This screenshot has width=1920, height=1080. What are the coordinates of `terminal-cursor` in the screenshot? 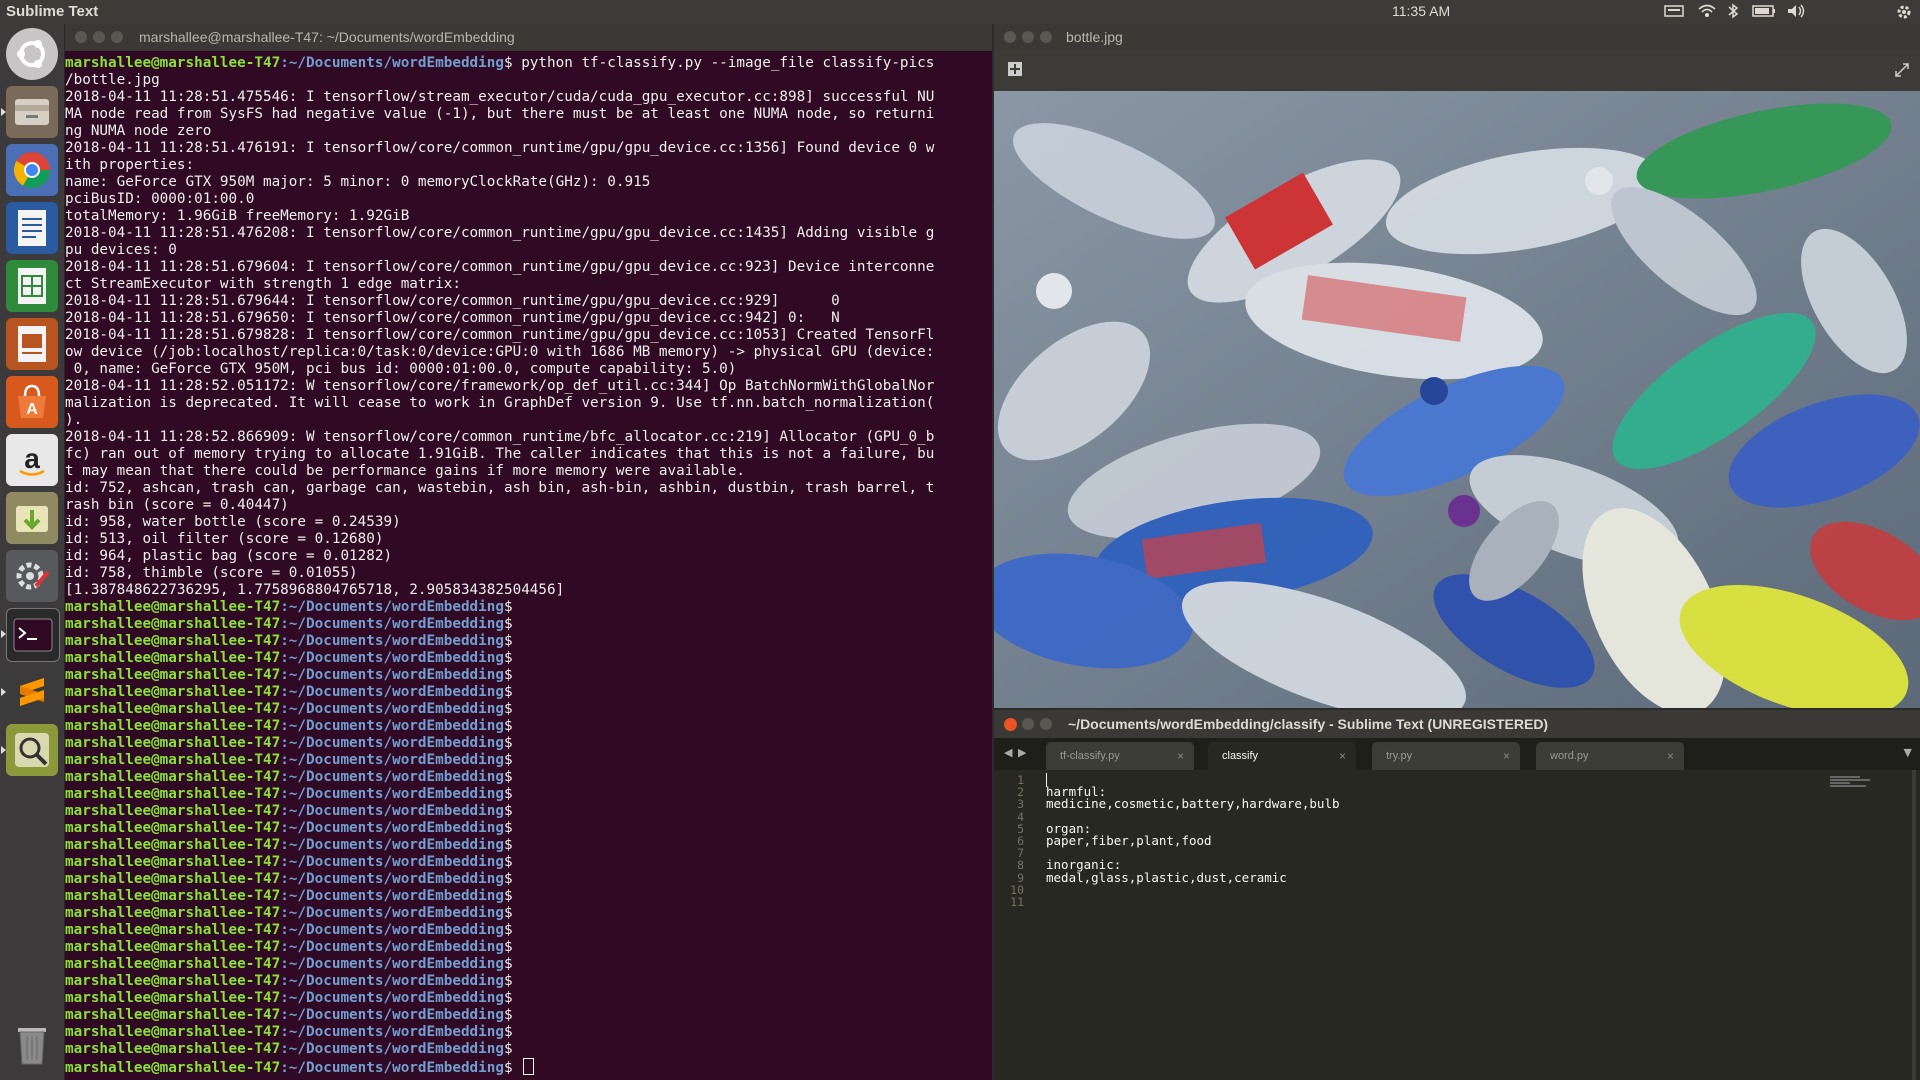 It's located at (529, 1066).